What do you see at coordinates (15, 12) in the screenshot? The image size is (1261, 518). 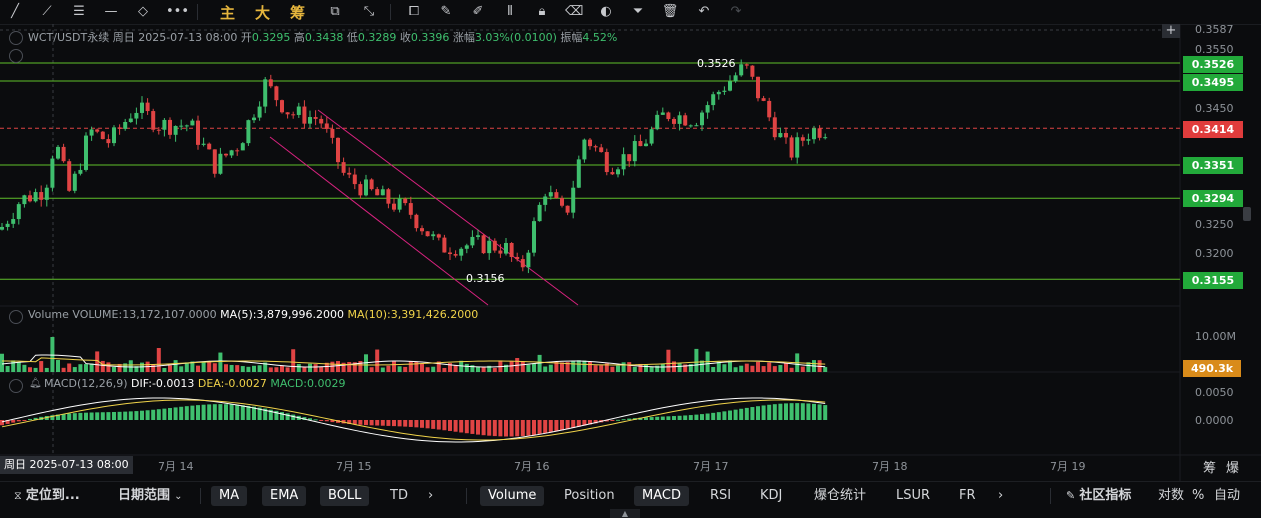 I see `line-tool-icon: ╱` at bounding box center [15, 12].